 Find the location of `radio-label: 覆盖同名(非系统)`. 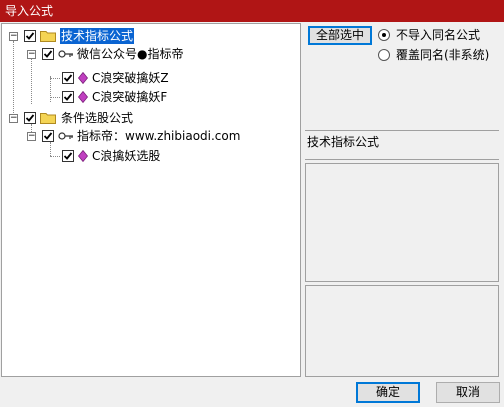

radio-label: 覆盖同名(非系统) is located at coordinates (443, 55).